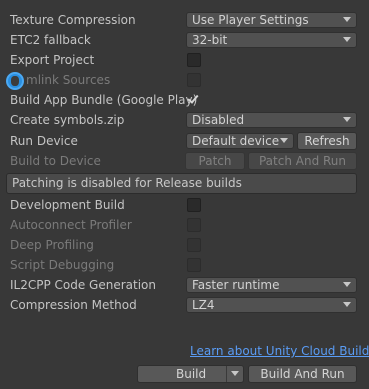  What do you see at coordinates (104, 100) in the screenshot?
I see `build-app-bundle-label: Build App Bundle (Google Play)` at bounding box center [104, 100].